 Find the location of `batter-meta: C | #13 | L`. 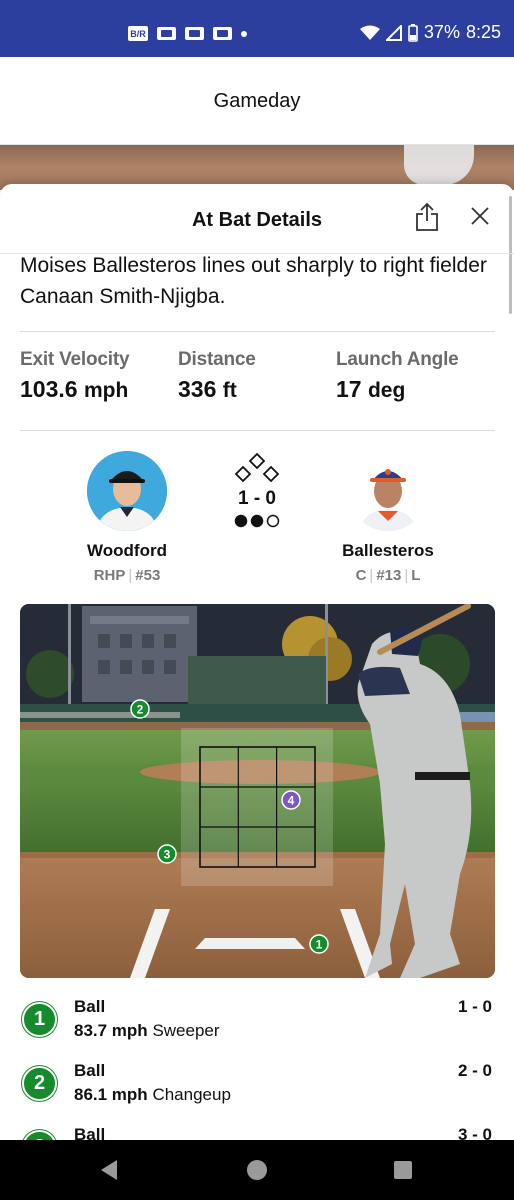

batter-meta: C | #13 | L is located at coordinates (388, 575).